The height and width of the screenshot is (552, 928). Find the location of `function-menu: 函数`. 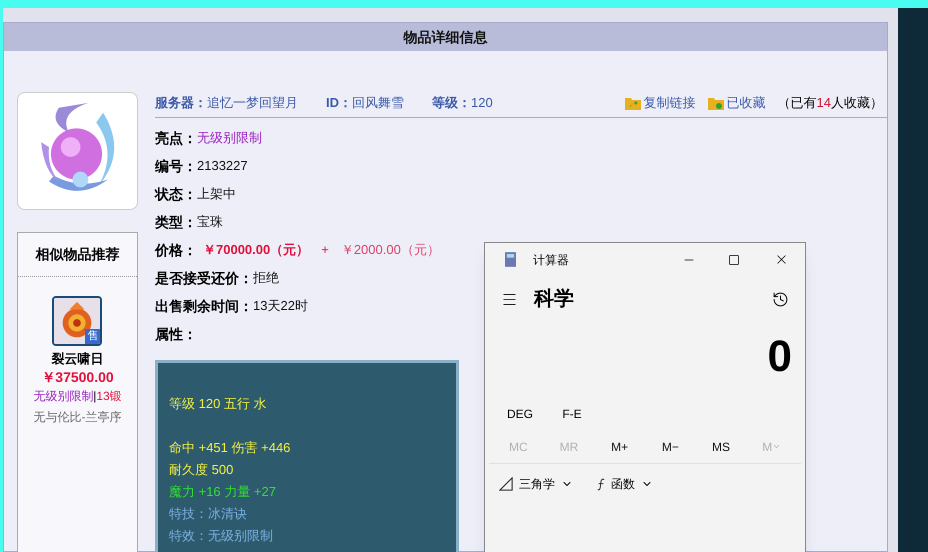

function-menu: 函数 is located at coordinates (625, 484).